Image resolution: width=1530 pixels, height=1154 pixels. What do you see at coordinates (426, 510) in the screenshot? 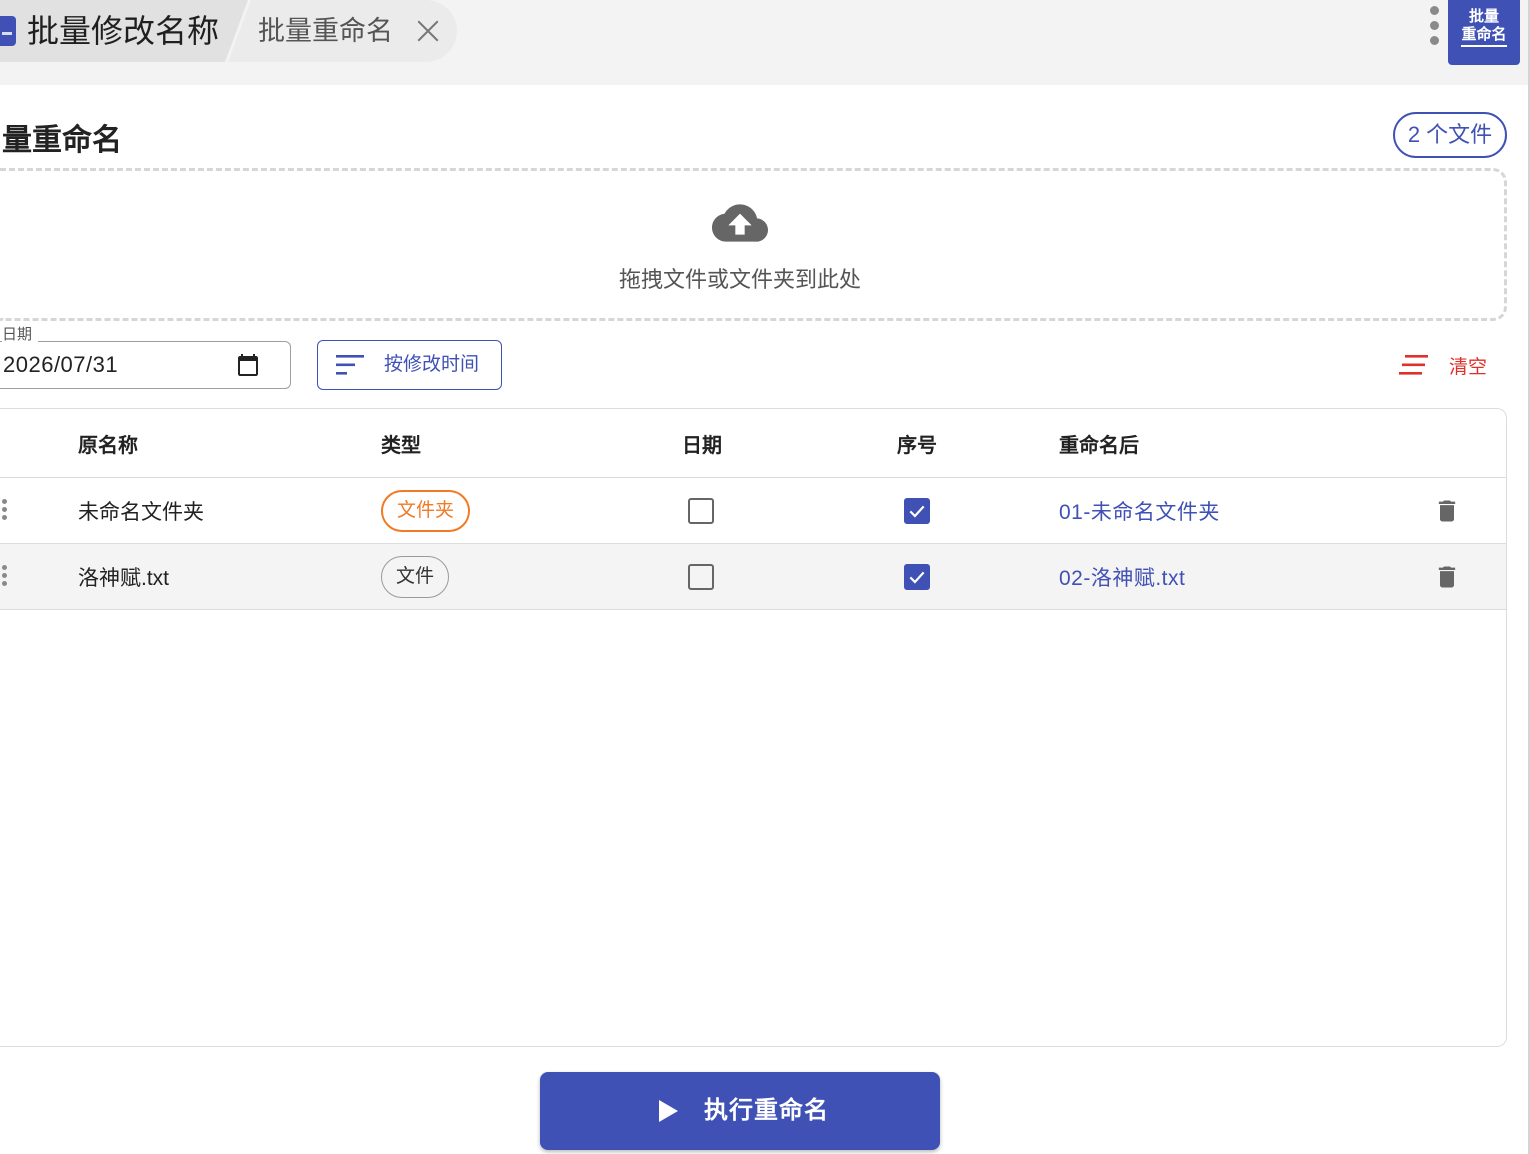
I see `type-chip: 文件夹` at bounding box center [426, 510].